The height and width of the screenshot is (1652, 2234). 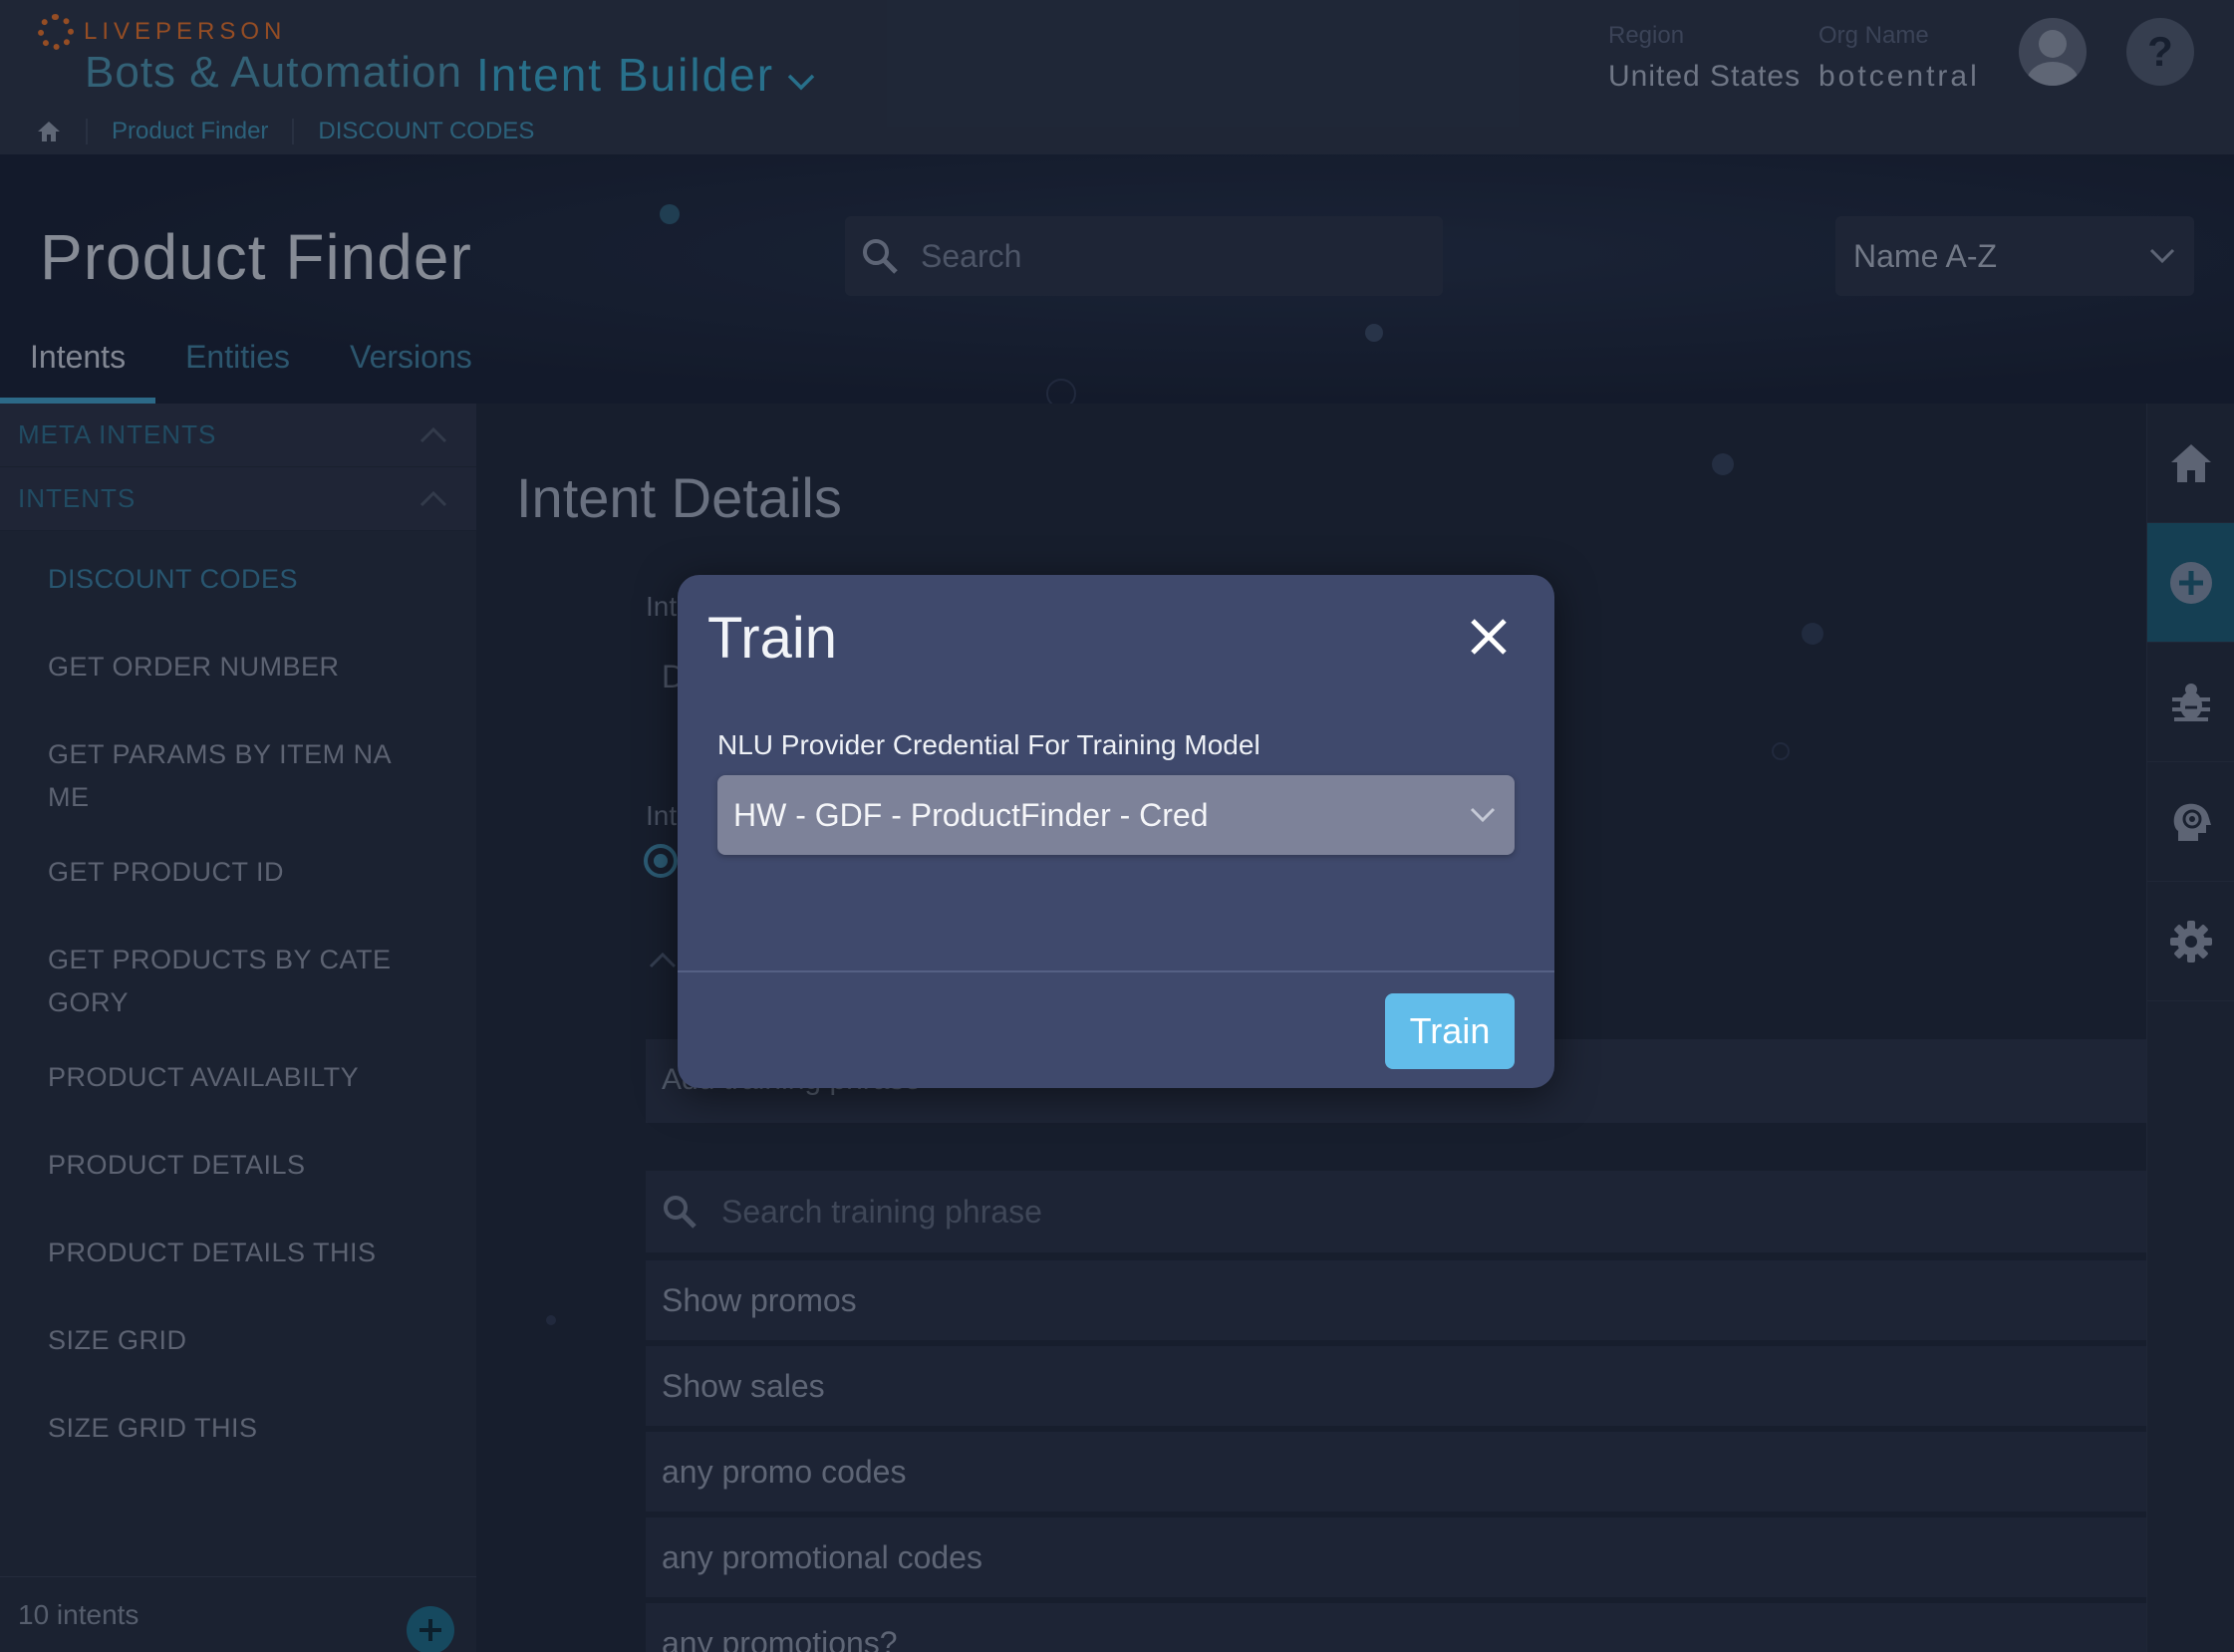 I want to click on chevron-down-icon, so click(x=1483, y=815).